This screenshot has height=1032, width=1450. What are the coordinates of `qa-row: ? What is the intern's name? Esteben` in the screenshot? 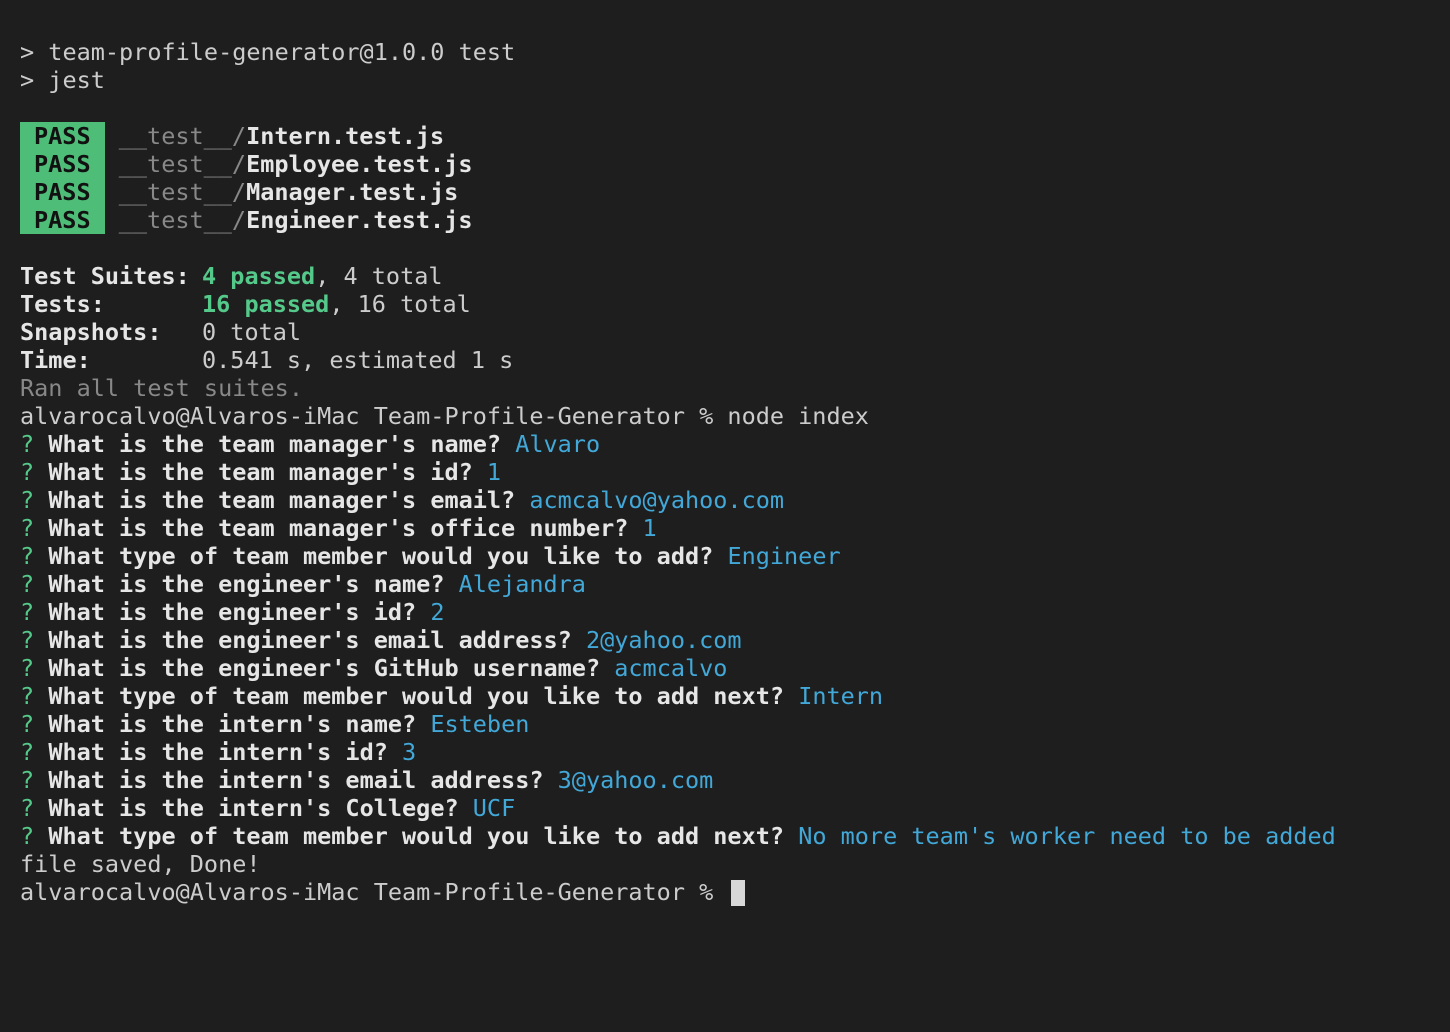 It's located at (725, 724).